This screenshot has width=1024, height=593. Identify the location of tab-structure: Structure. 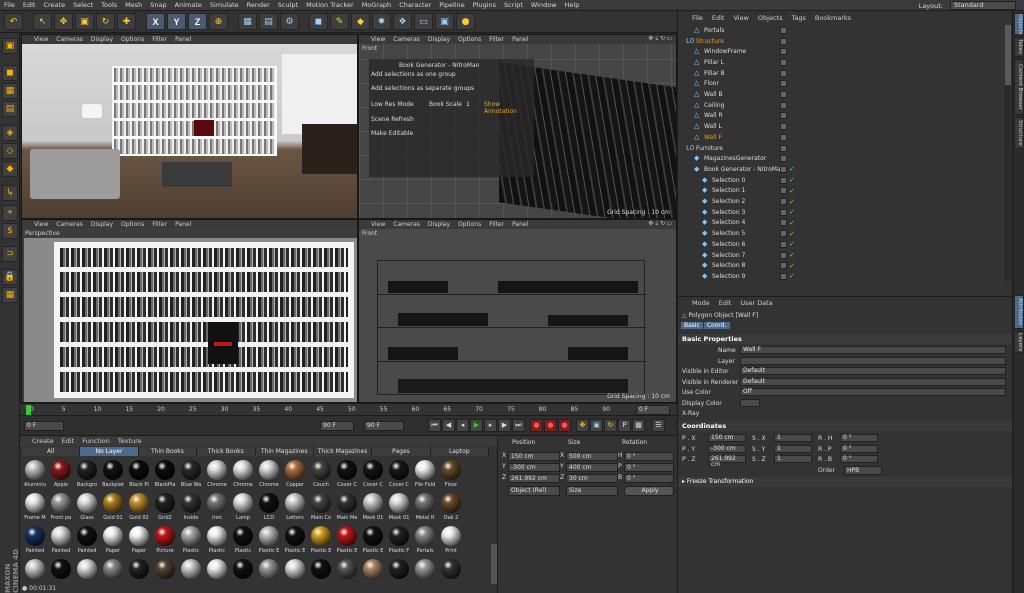
(1019, 133).